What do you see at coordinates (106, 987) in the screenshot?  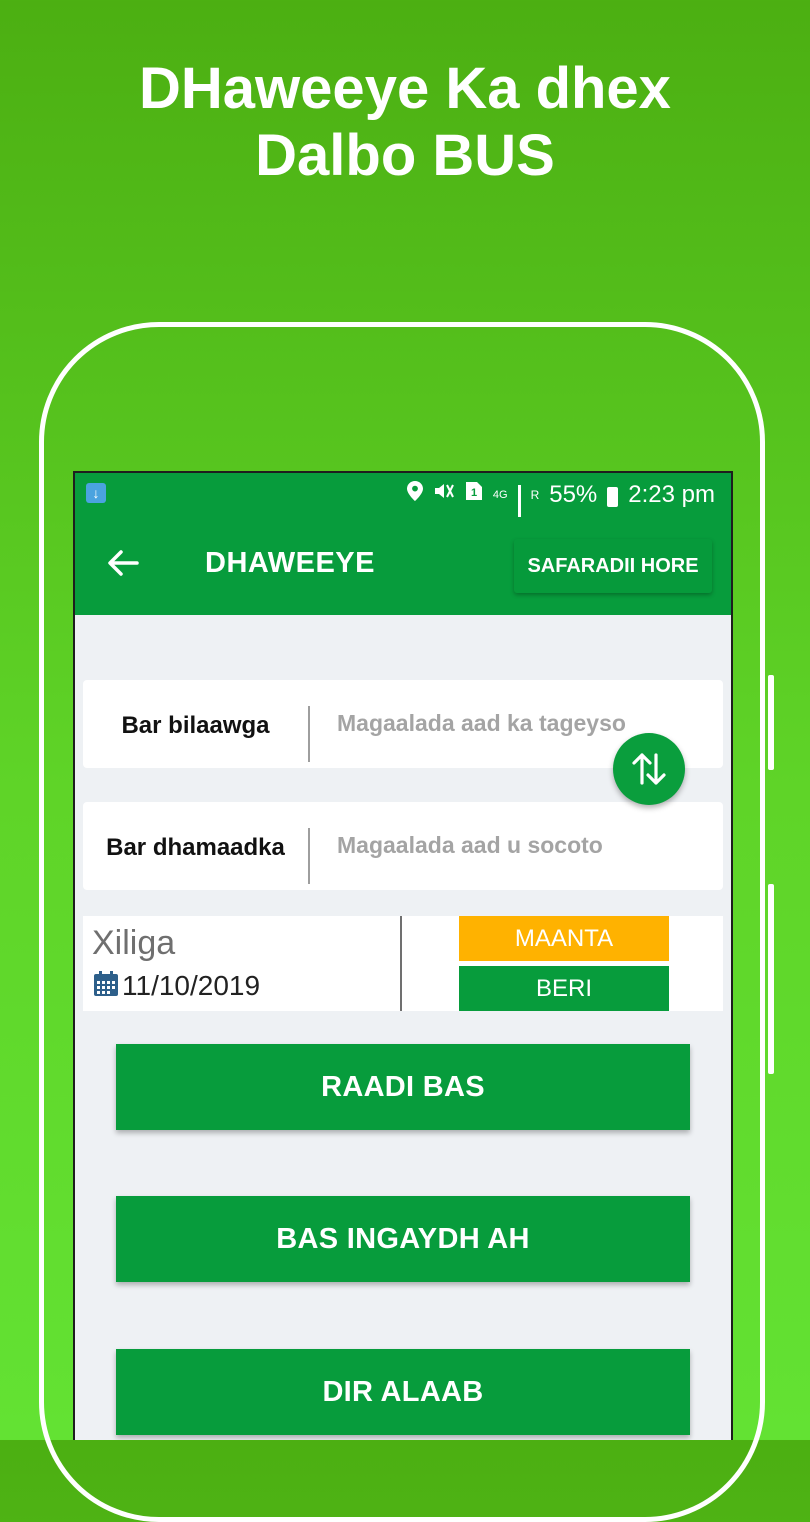 I see `calendar-icon` at bounding box center [106, 987].